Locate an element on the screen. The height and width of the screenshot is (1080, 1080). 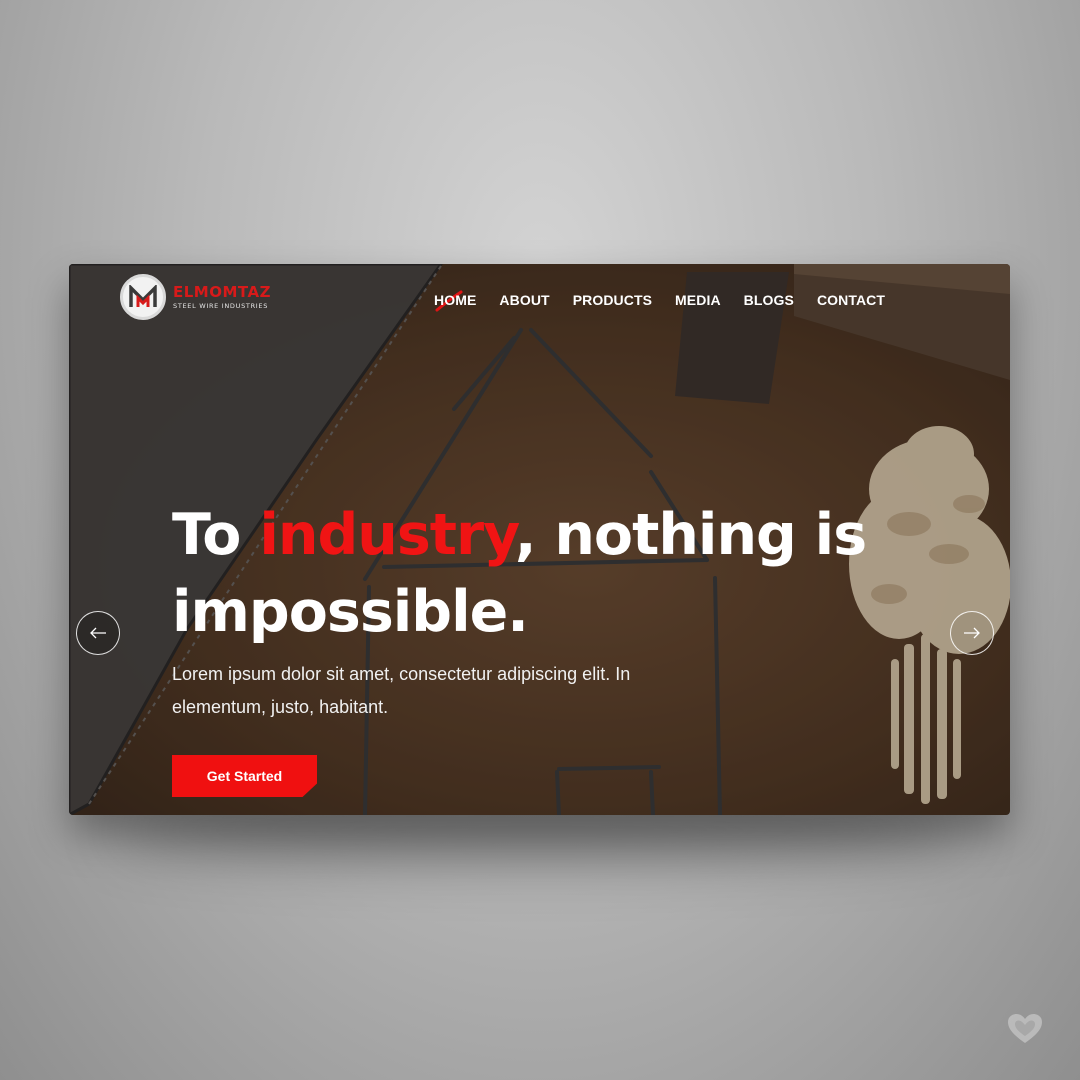
hero-headline: To industry, nothing is impossible. is located at coordinates (591, 574).